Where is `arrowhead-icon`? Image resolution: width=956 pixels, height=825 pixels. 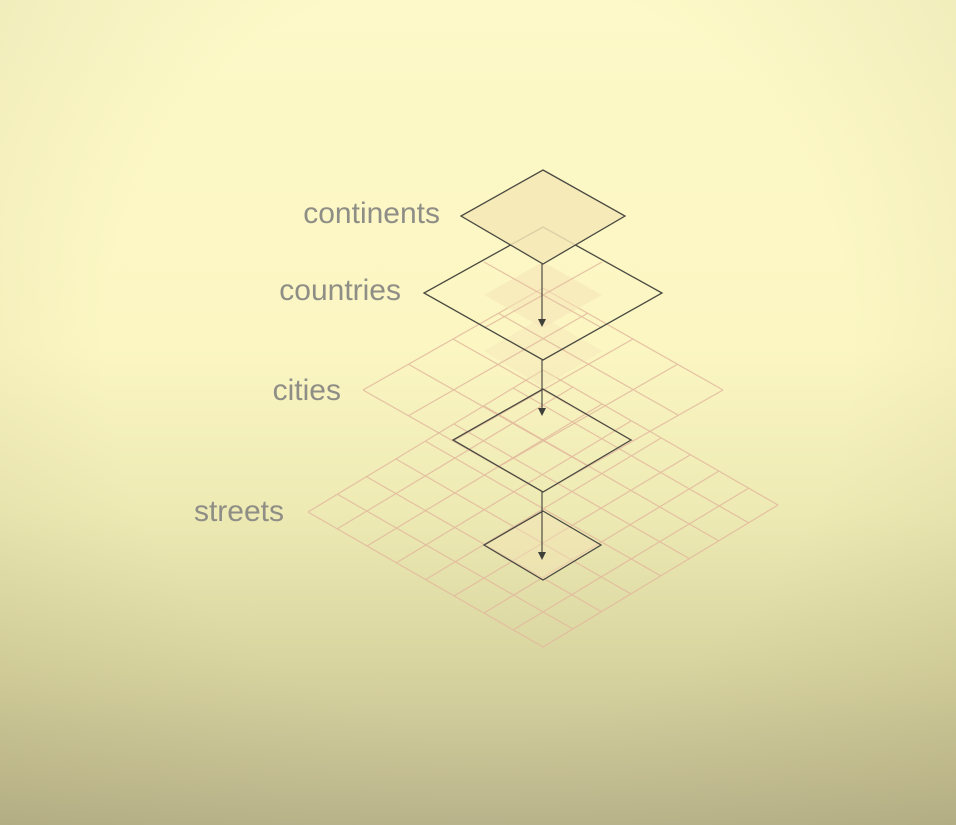 arrowhead-icon is located at coordinates (542, 412).